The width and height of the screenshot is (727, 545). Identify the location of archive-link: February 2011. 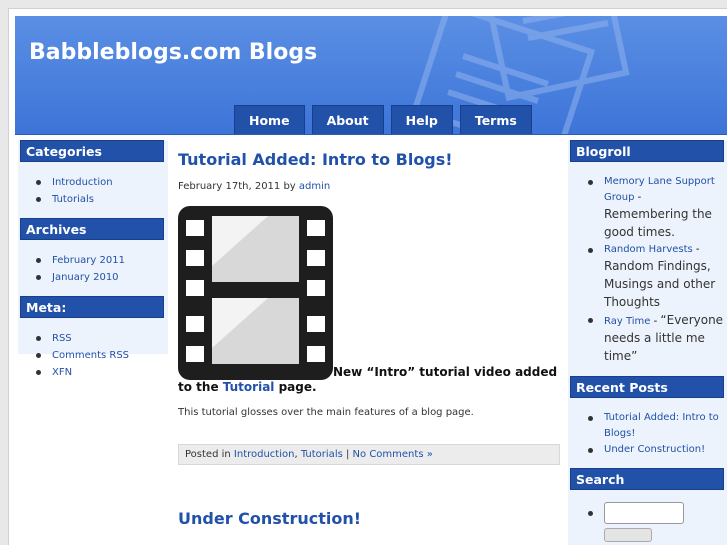
(88, 260).